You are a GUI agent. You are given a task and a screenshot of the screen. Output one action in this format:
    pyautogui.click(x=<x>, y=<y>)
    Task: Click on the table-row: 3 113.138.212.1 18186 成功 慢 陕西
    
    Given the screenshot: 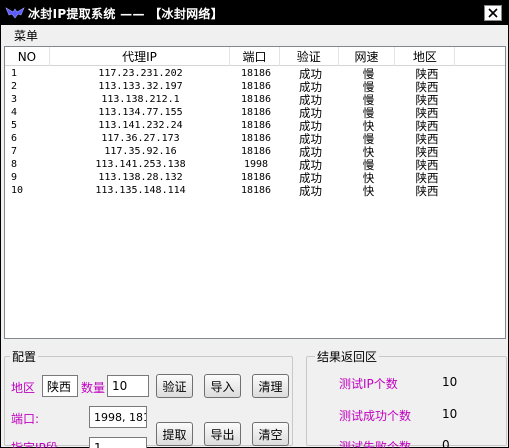 What is the action you would take?
    pyautogui.click(x=255, y=99)
    